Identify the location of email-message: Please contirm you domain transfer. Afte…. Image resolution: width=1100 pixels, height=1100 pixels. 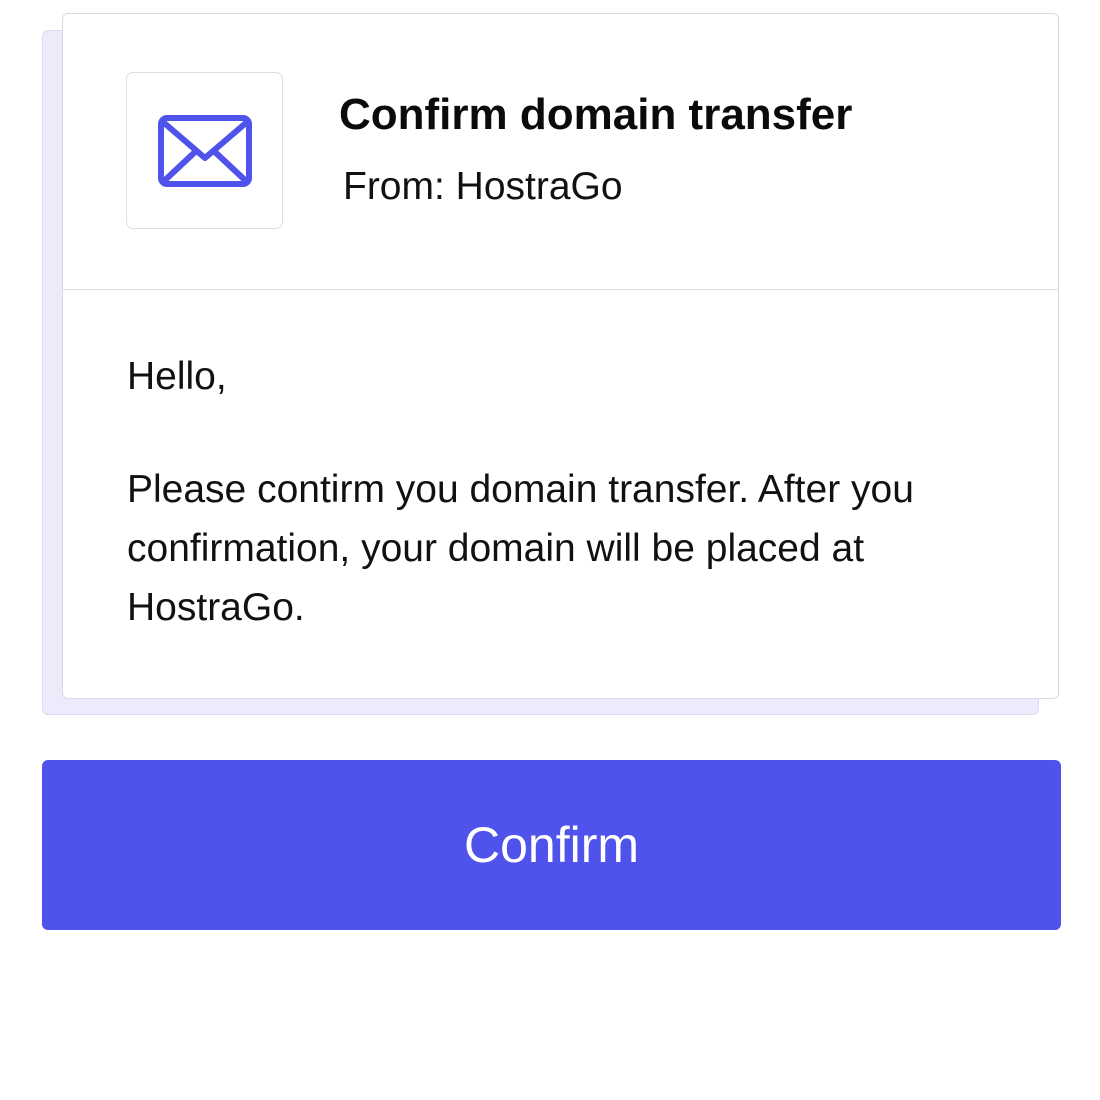
(520, 548).